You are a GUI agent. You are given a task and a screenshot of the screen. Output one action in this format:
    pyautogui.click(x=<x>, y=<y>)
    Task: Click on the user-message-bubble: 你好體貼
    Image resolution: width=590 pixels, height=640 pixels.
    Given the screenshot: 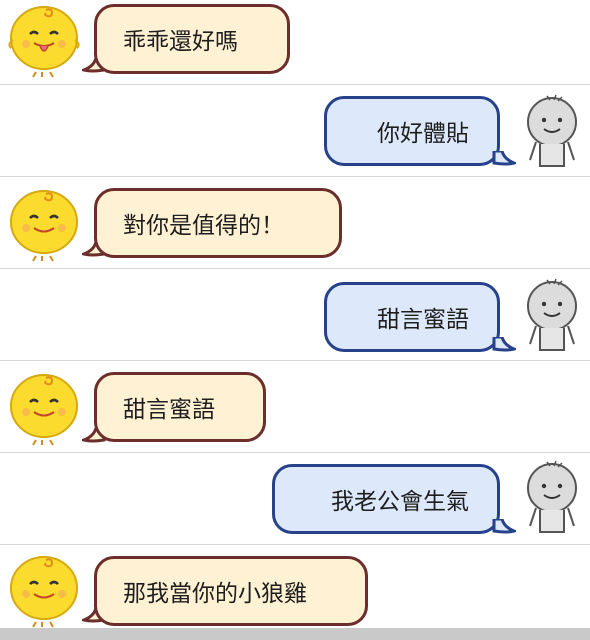 What is the action you would take?
    pyautogui.click(x=412, y=131)
    